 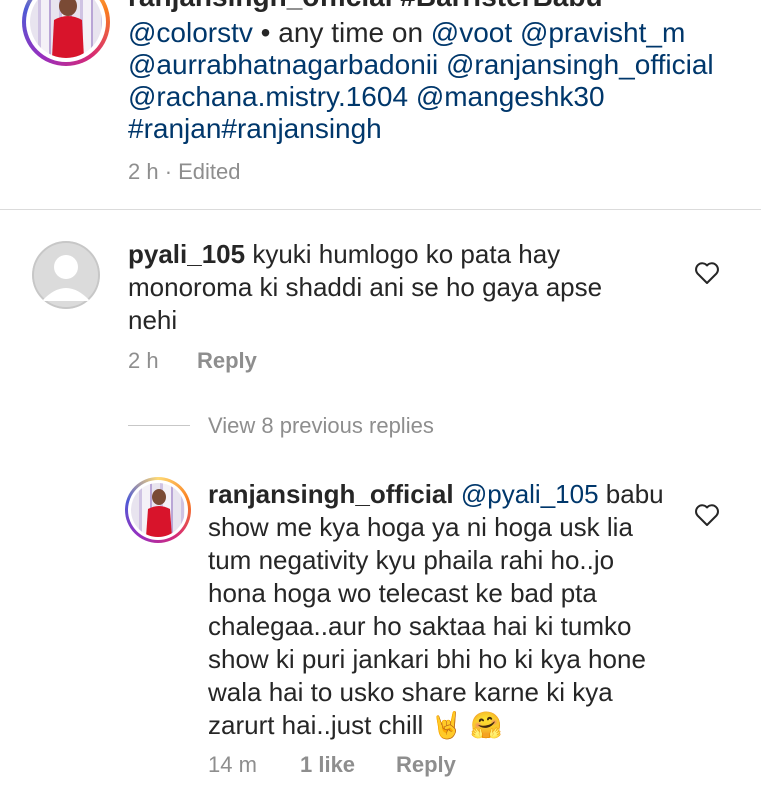 I want to click on view-previous-replies-button: View 8 previous replies, so click(x=321, y=426).